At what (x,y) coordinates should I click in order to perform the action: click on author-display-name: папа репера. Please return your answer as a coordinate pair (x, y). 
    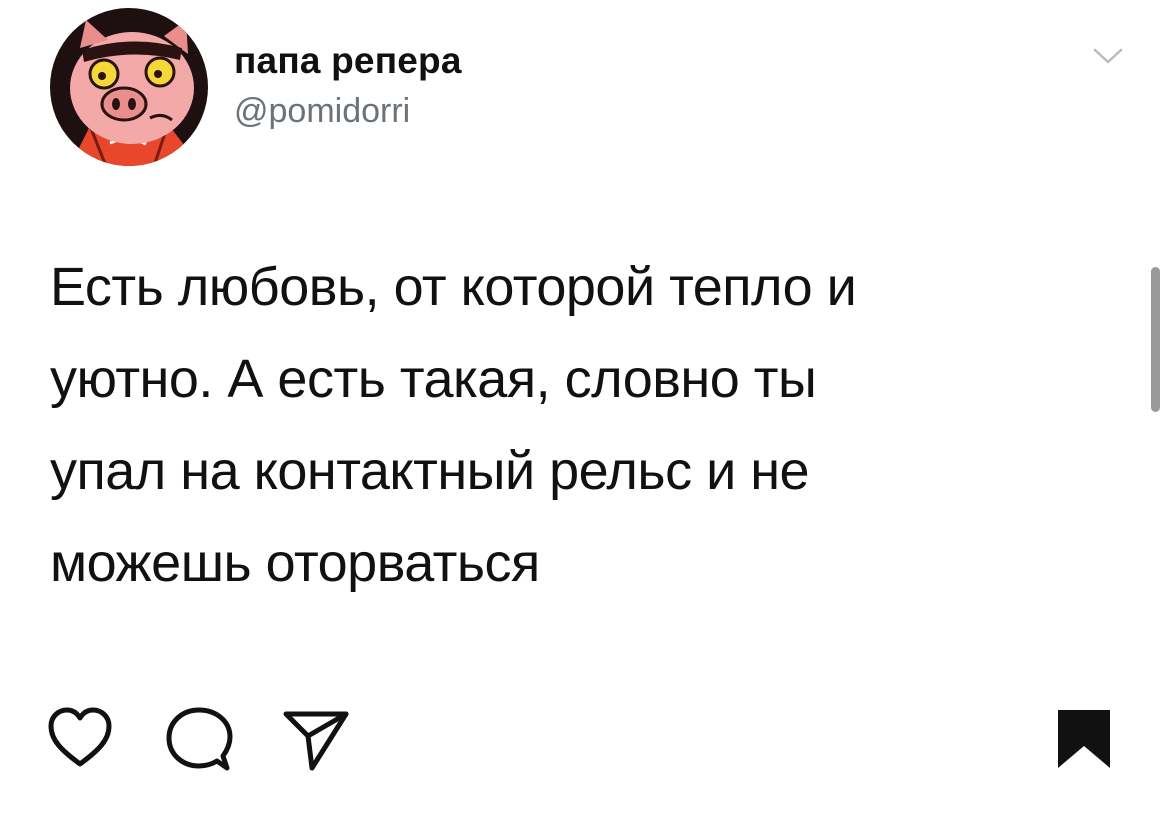
    Looking at the image, I should click on (348, 61).